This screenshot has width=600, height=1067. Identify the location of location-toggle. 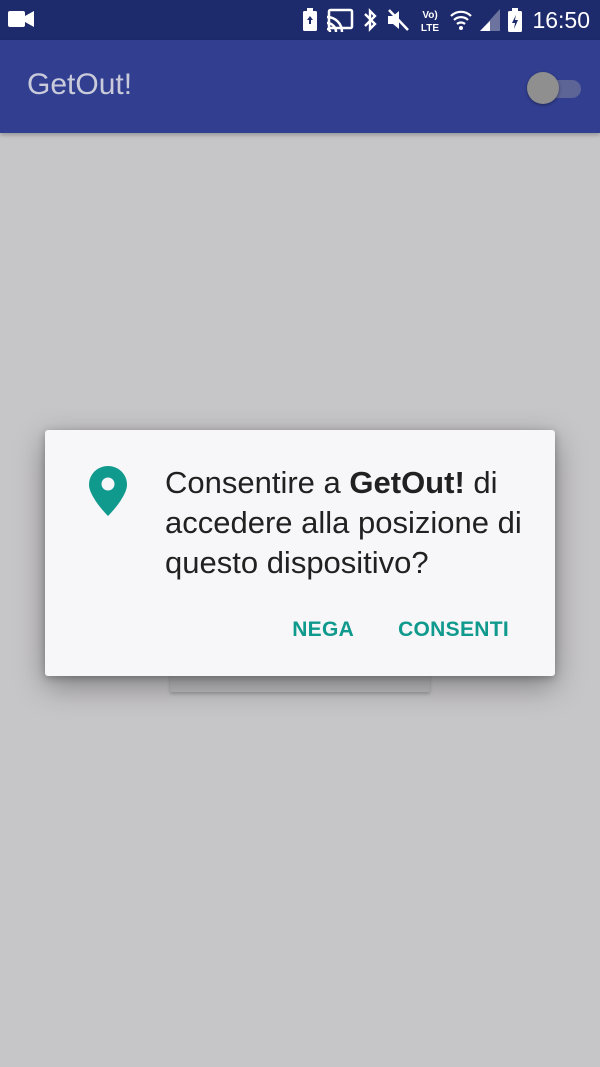
(555, 88).